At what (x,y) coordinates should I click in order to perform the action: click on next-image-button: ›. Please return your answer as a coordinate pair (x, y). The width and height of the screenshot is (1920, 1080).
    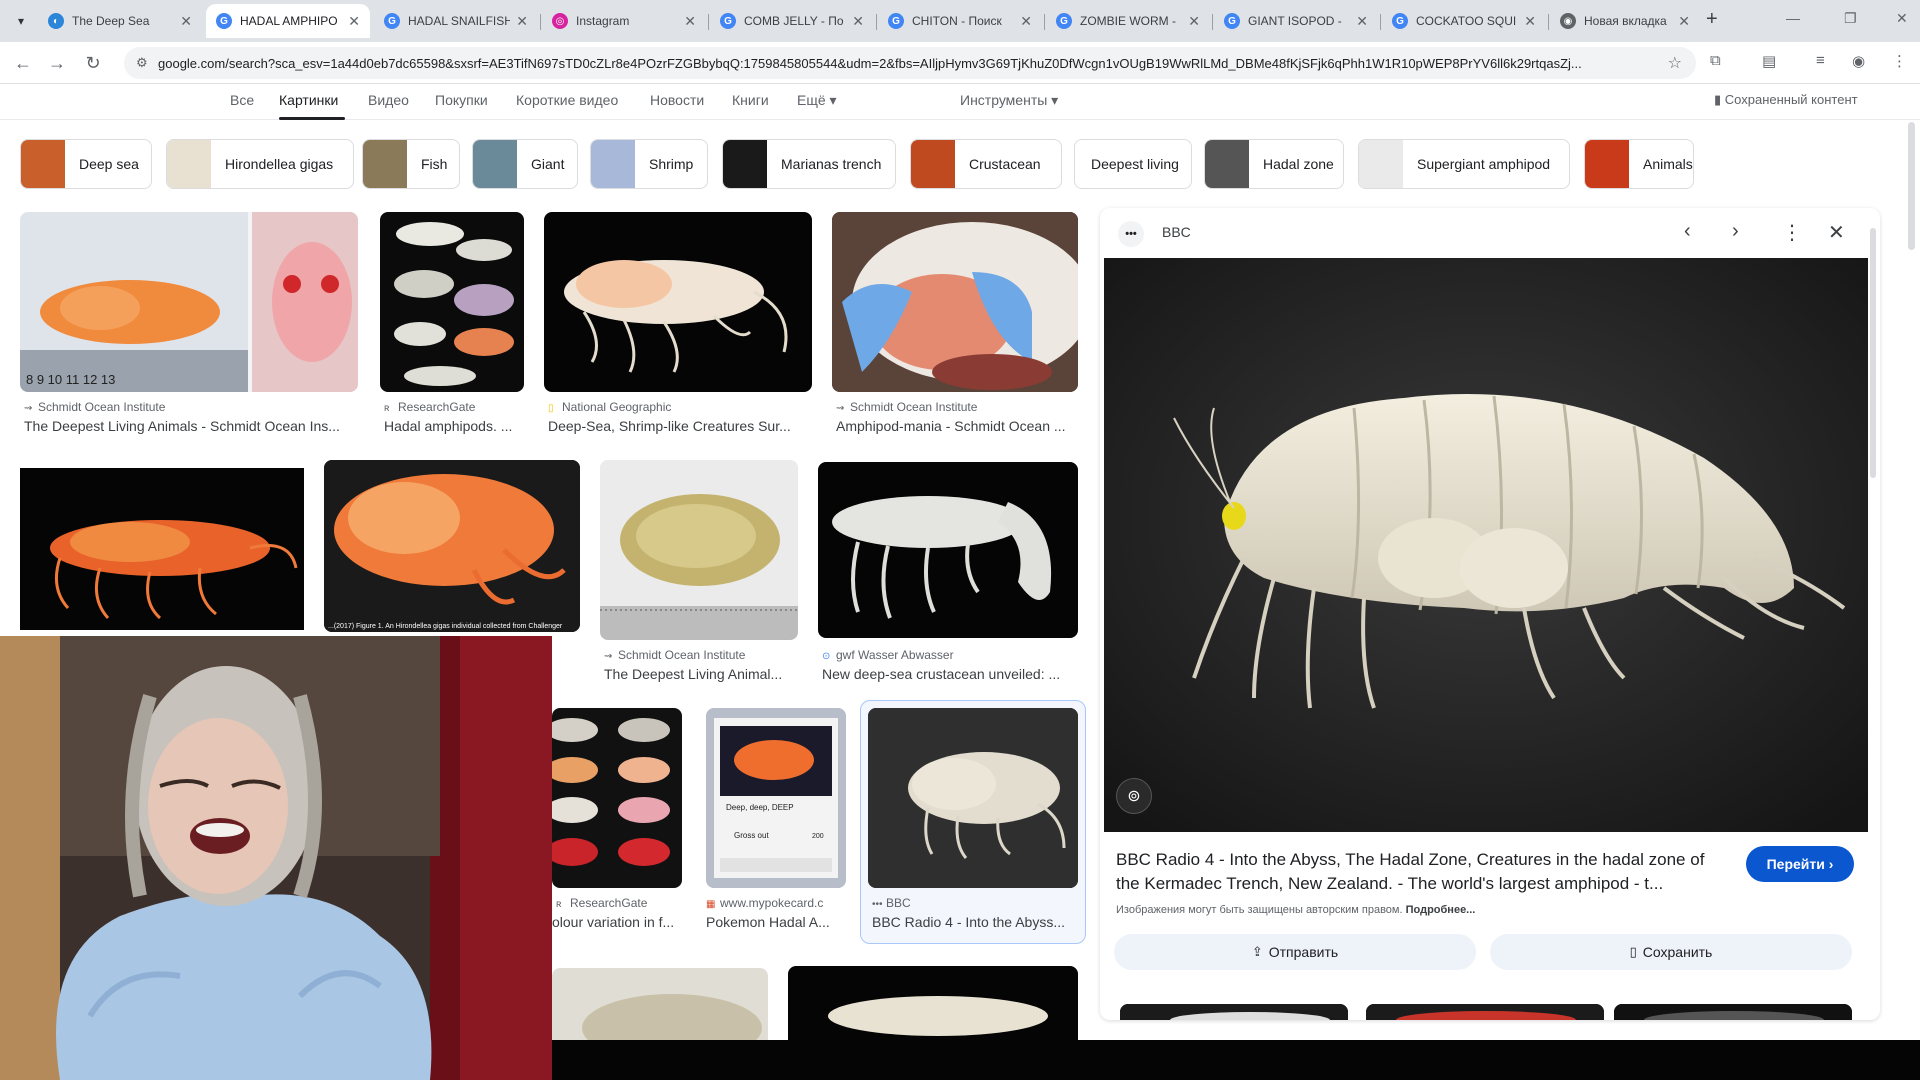
    Looking at the image, I should click on (1735, 231).